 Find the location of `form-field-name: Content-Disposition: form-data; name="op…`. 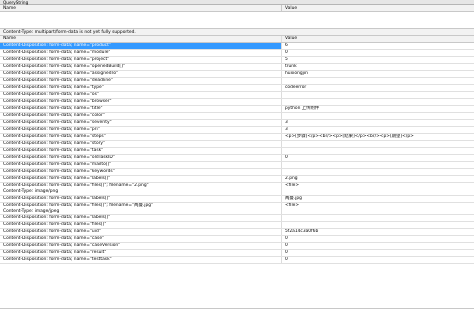

form-field-name: Content-Disposition: form-data; name="op… is located at coordinates (141, 67).